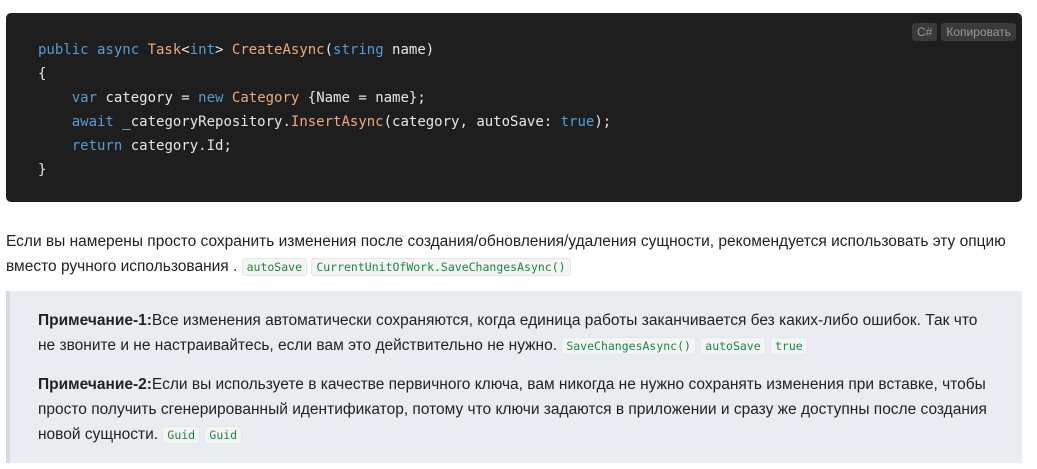  What do you see at coordinates (409, 50) in the screenshot?
I see `code-token: name)` at bounding box center [409, 50].